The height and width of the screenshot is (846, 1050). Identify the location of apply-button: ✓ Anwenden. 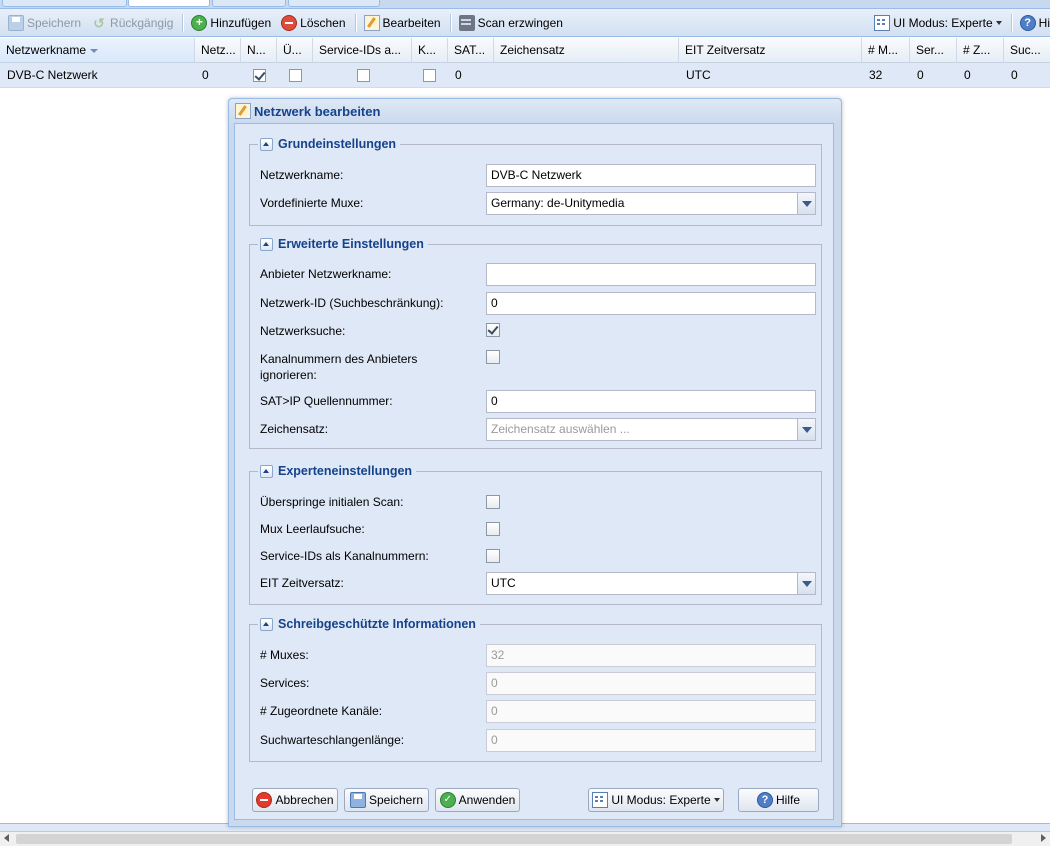
(477, 800).